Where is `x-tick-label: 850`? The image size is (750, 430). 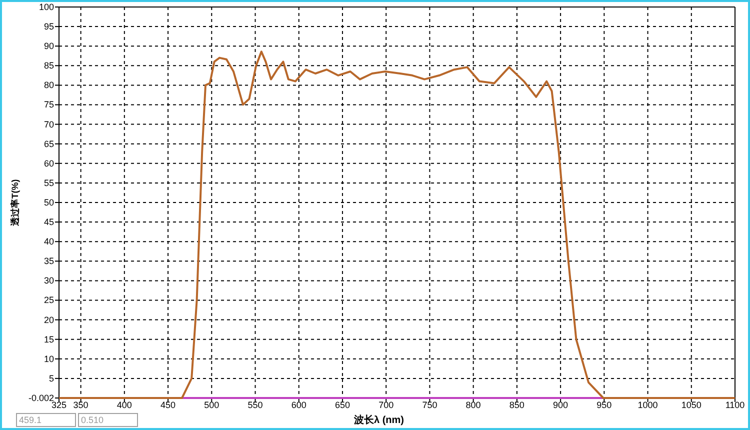
x-tick-label: 850 is located at coordinates (516, 405).